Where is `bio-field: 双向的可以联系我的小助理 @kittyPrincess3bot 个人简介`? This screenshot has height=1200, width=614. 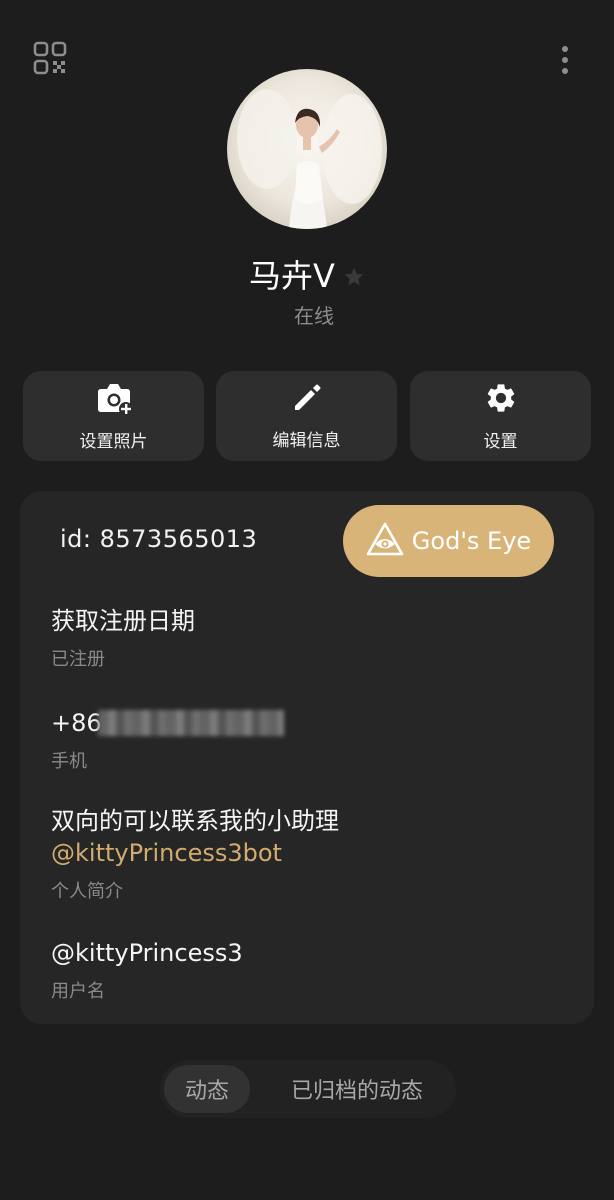
bio-field: 双向的可以联系我的小助理 @kittyPrincess3bot 个人简介 is located at coordinates (311, 854).